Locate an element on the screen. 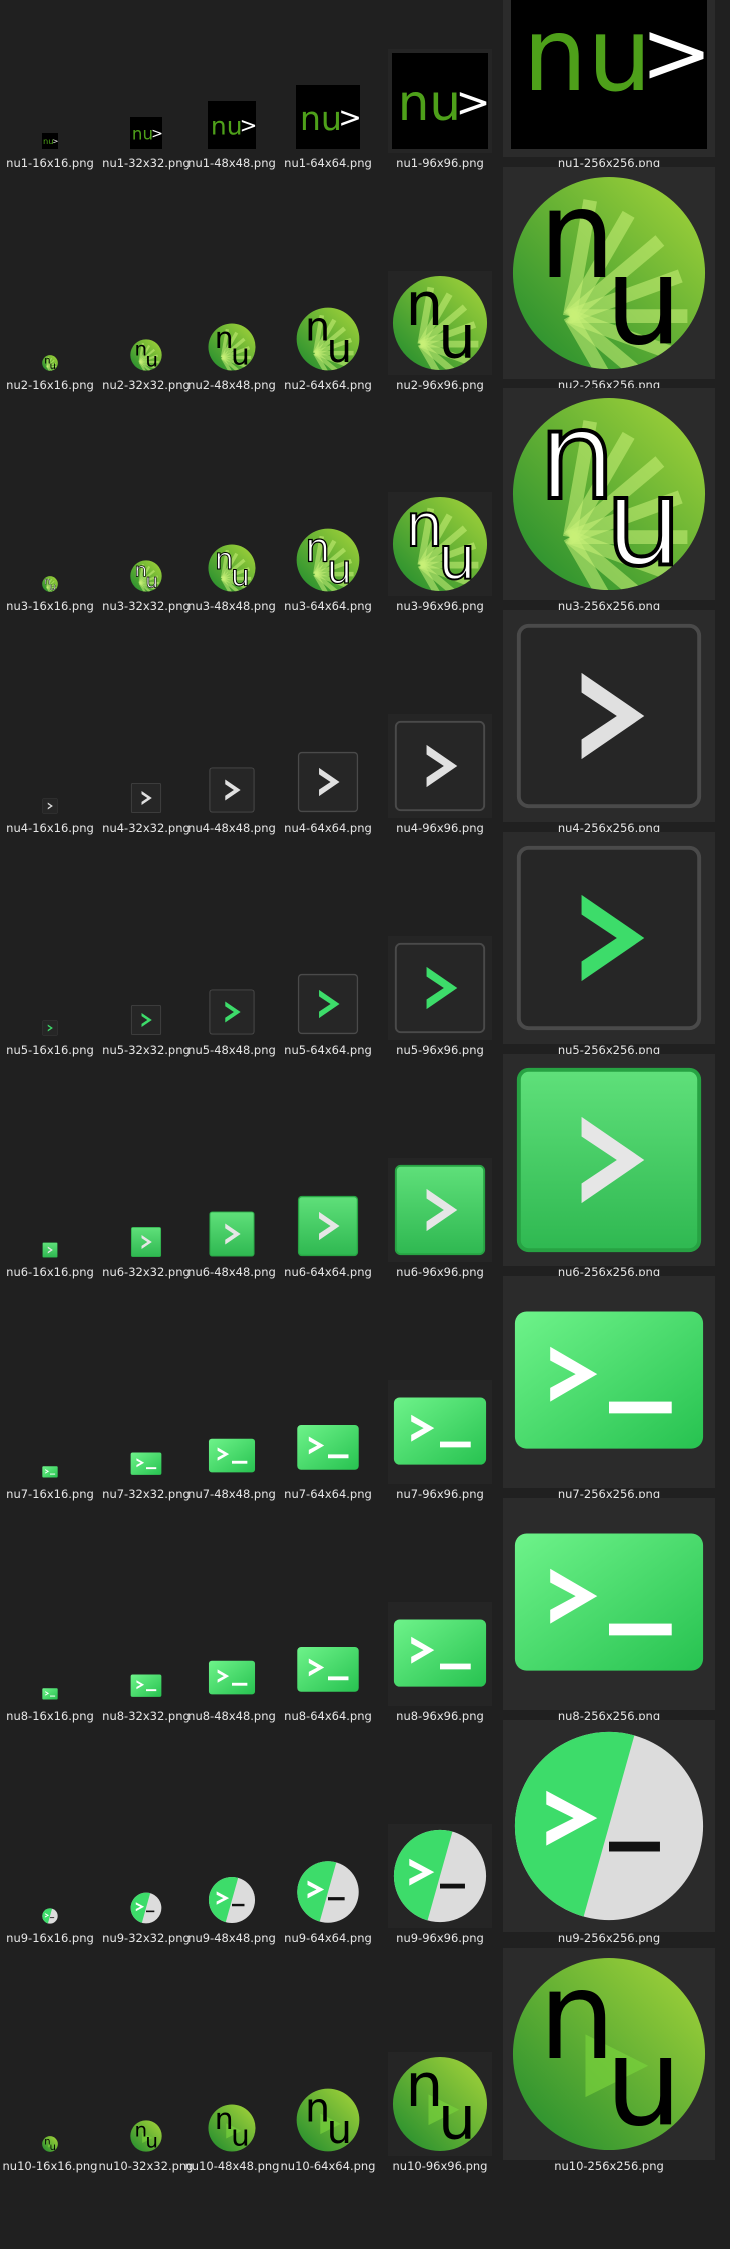 The image size is (730, 2249). file-name-label: nu5-32x32.png is located at coordinates (146, 1050).